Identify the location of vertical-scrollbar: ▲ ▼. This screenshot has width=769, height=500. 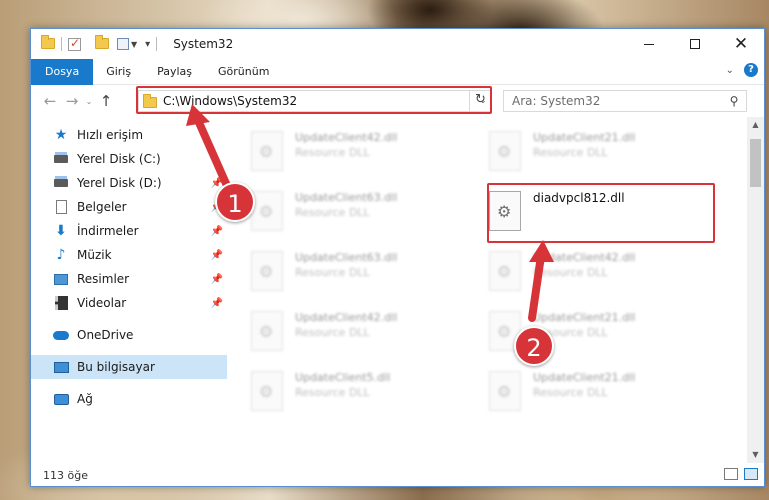
(755, 290).